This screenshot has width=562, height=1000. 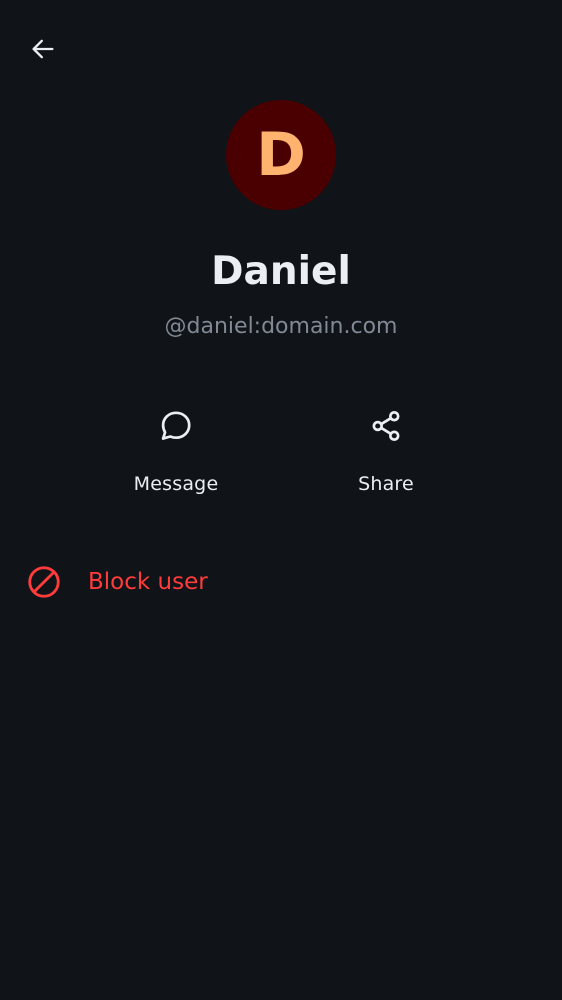 What do you see at coordinates (148, 582) in the screenshot?
I see `block-user-label: Block user` at bounding box center [148, 582].